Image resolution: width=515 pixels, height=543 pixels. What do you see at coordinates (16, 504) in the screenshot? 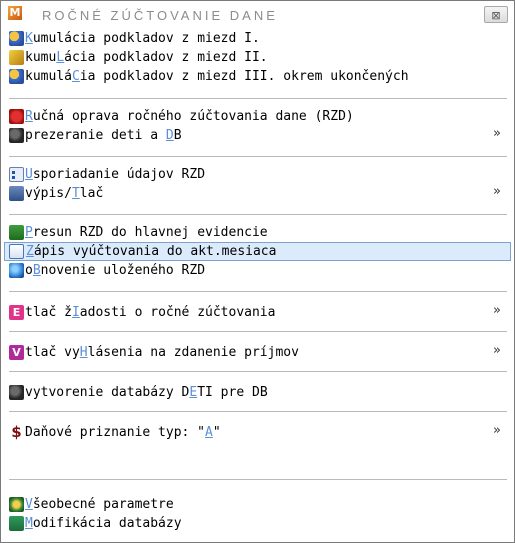
I see `settings-icon` at bounding box center [16, 504].